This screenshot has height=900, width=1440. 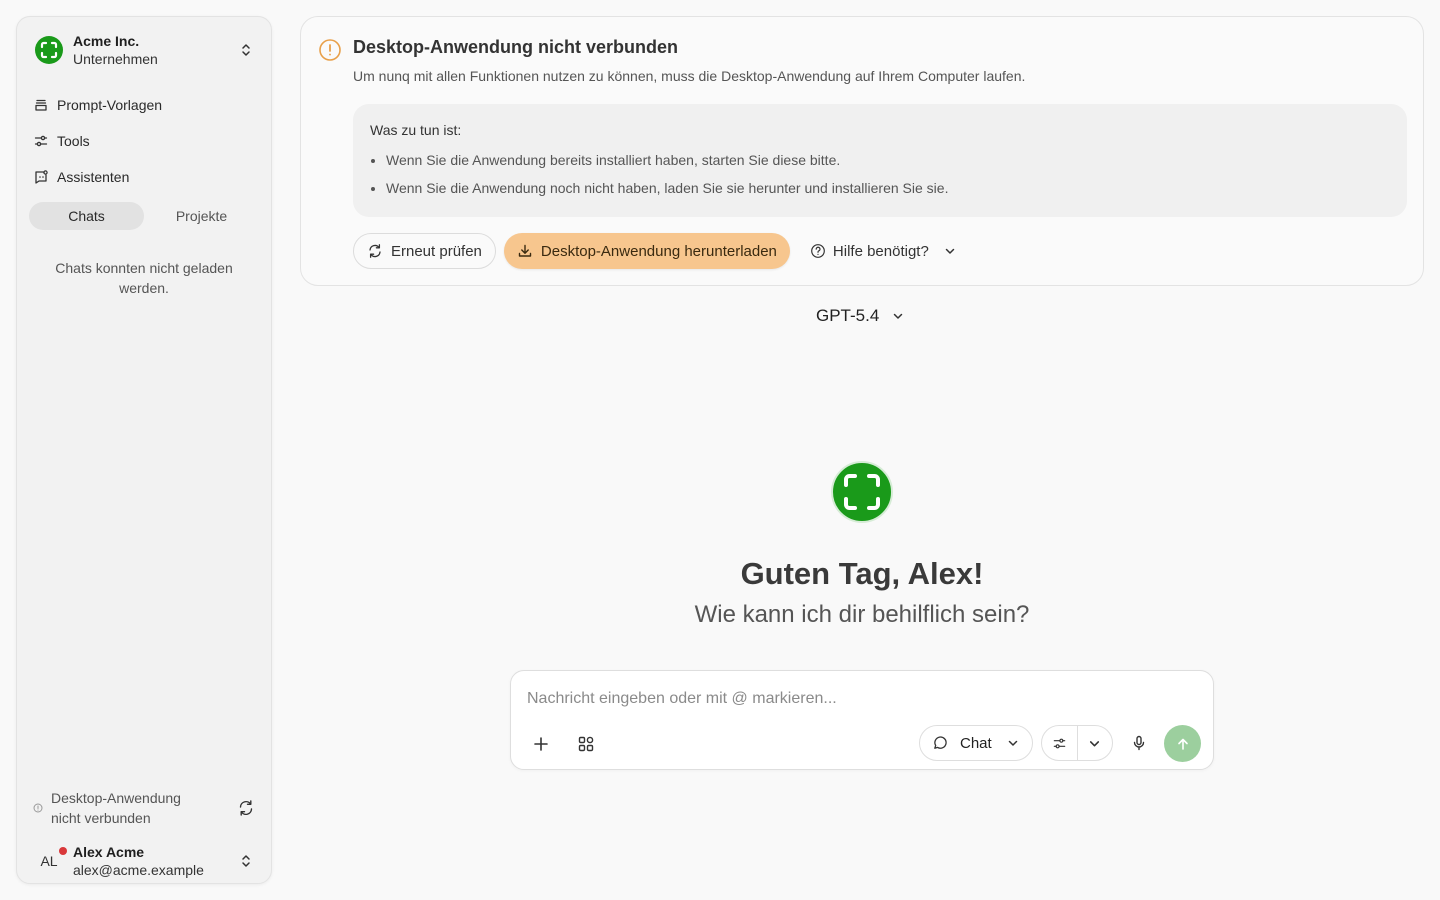 I want to click on chat-mode-dropdown: Chat, so click(x=976, y=743).